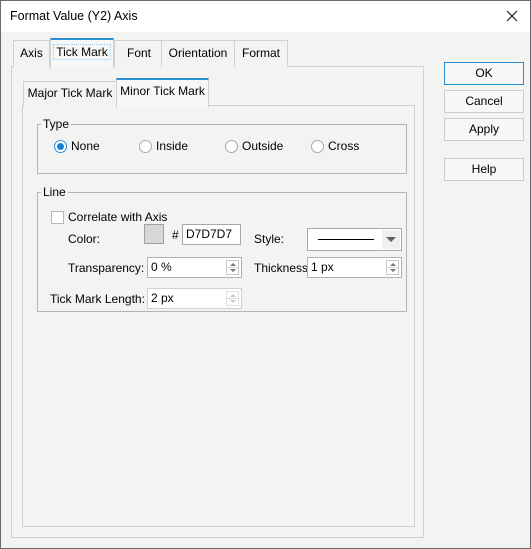  What do you see at coordinates (484, 101) in the screenshot?
I see `cancel-button: Cancel` at bounding box center [484, 101].